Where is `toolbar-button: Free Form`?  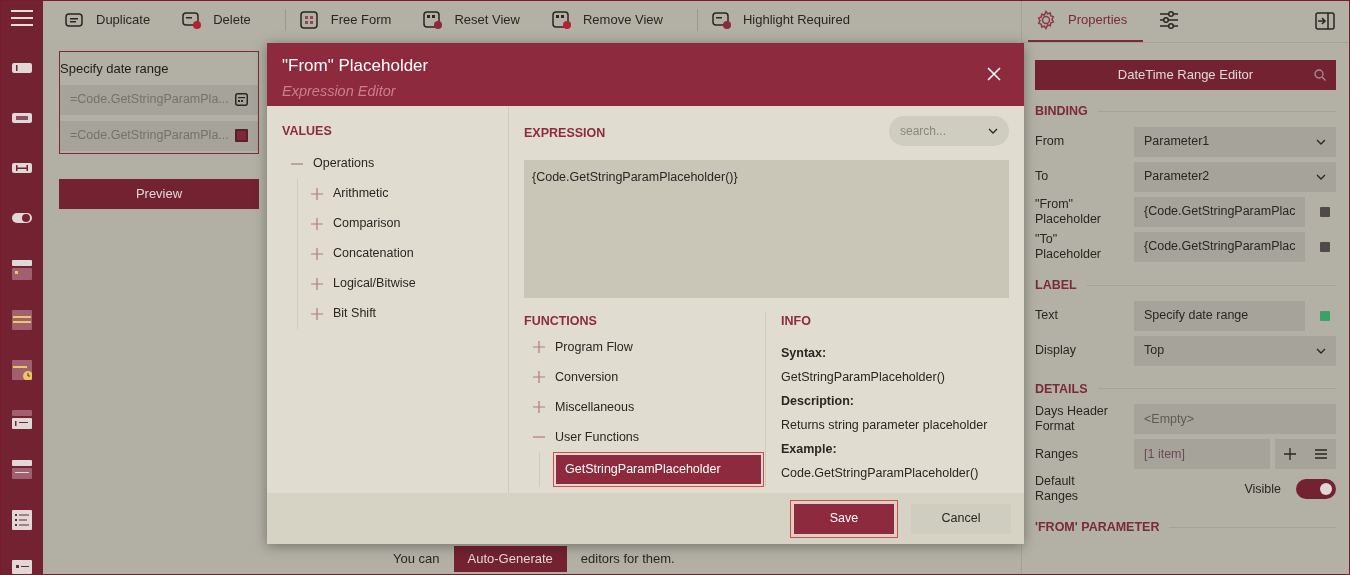 toolbar-button: Free Form is located at coordinates (345, 20).